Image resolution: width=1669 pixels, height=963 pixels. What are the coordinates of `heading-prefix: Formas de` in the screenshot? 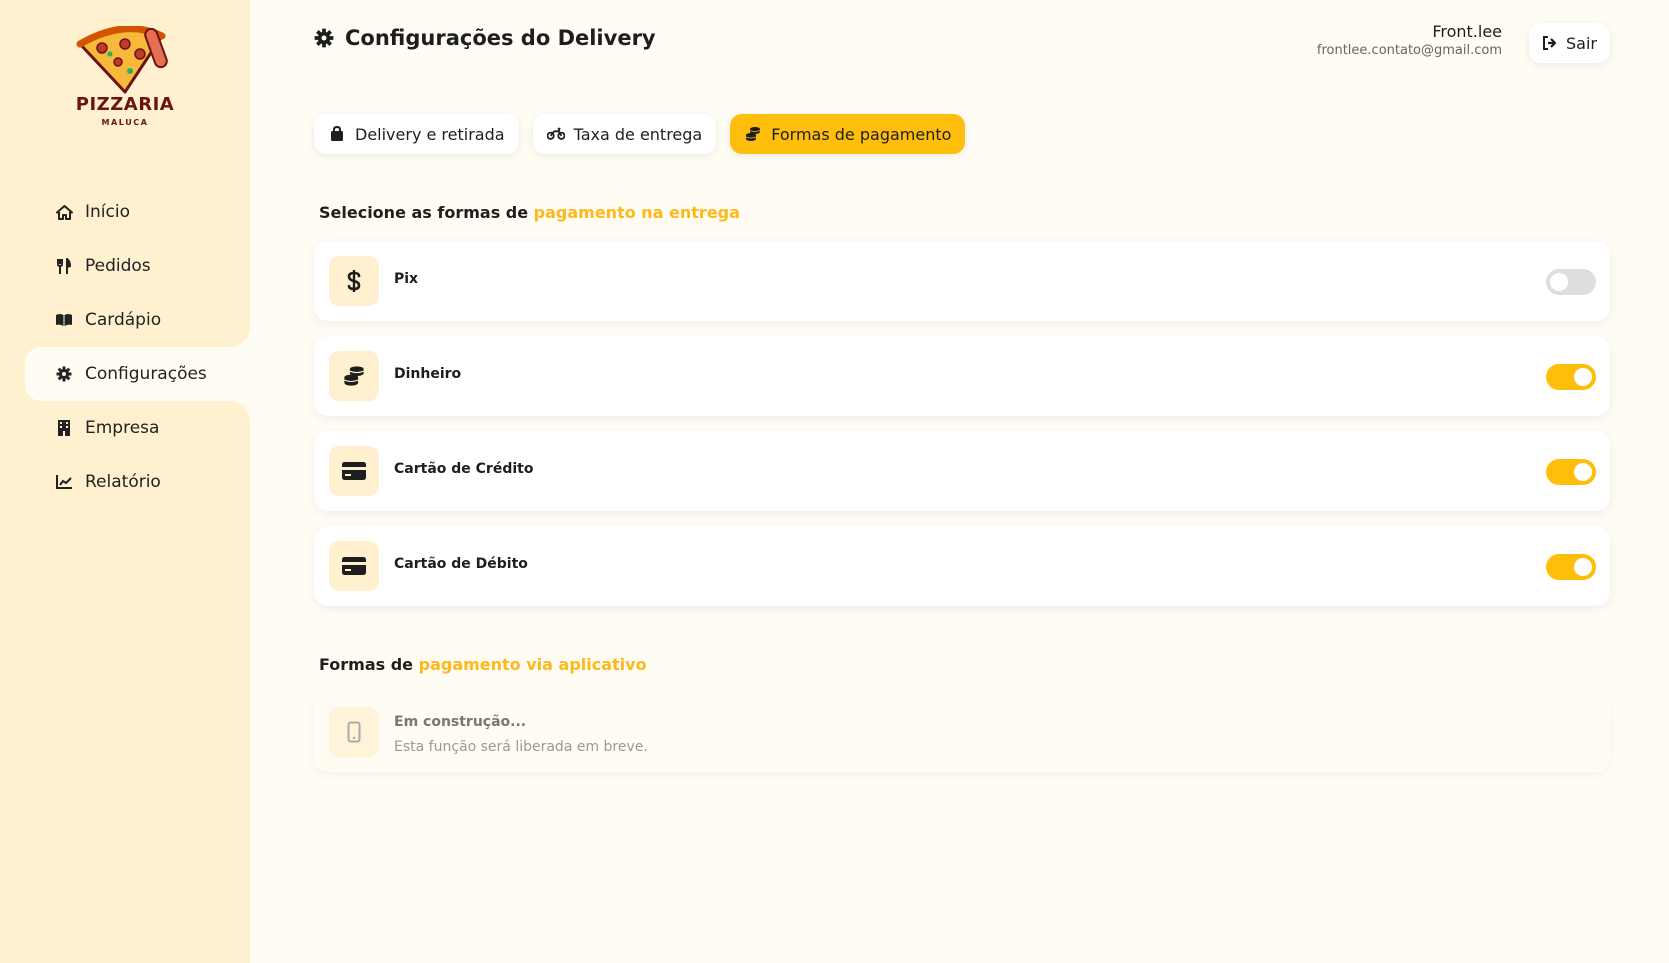 It's located at (369, 664).